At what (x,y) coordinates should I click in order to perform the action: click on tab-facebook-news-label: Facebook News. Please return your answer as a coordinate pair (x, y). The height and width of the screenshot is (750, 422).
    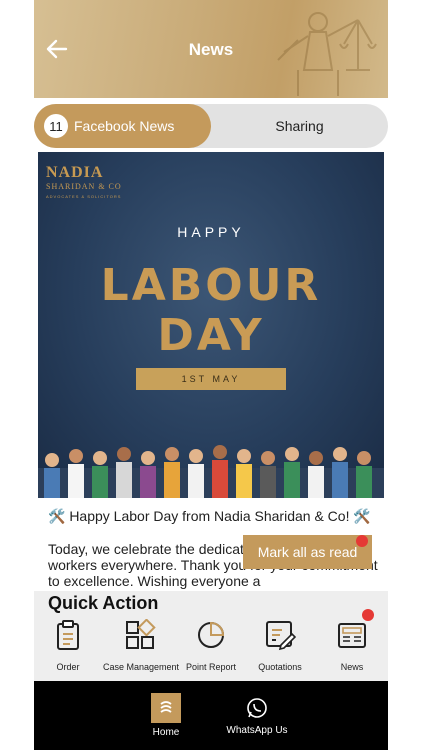
    Looking at the image, I should click on (124, 126).